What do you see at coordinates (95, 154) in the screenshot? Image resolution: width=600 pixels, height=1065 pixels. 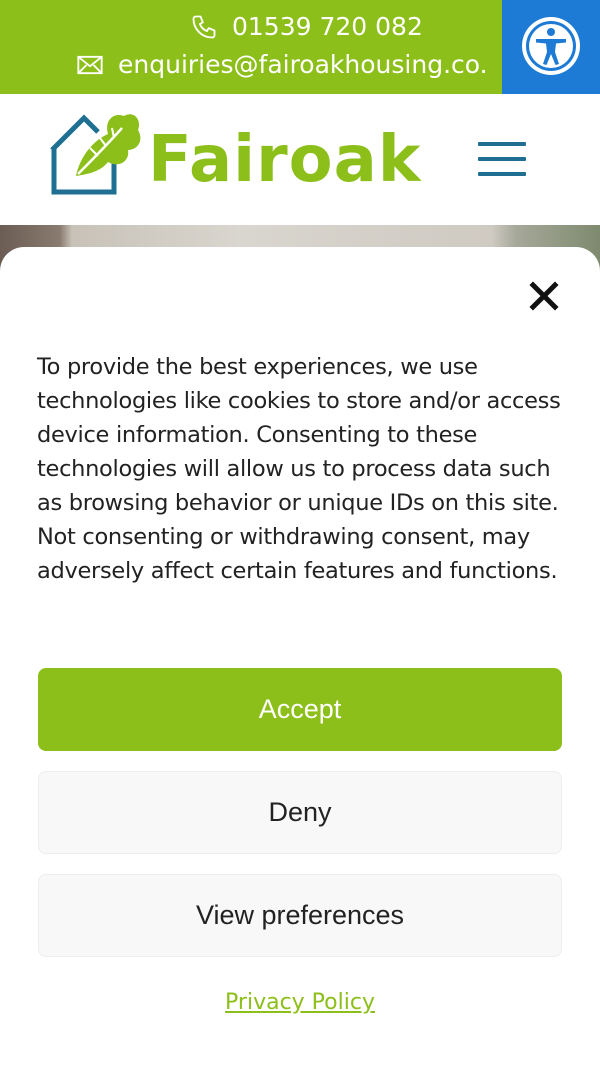 I see `house-leaf-icon` at bounding box center [95, 154].